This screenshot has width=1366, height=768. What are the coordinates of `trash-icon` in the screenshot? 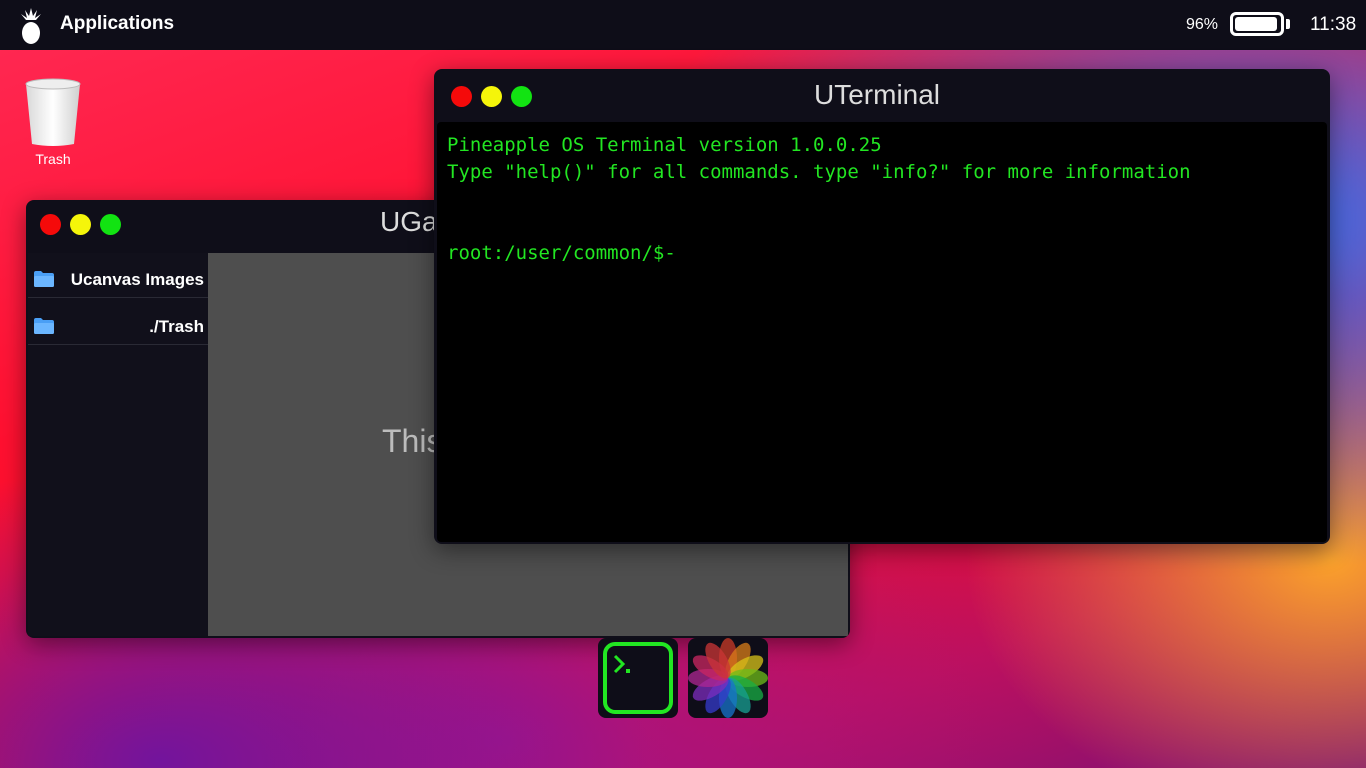 It's located at (53, 112).